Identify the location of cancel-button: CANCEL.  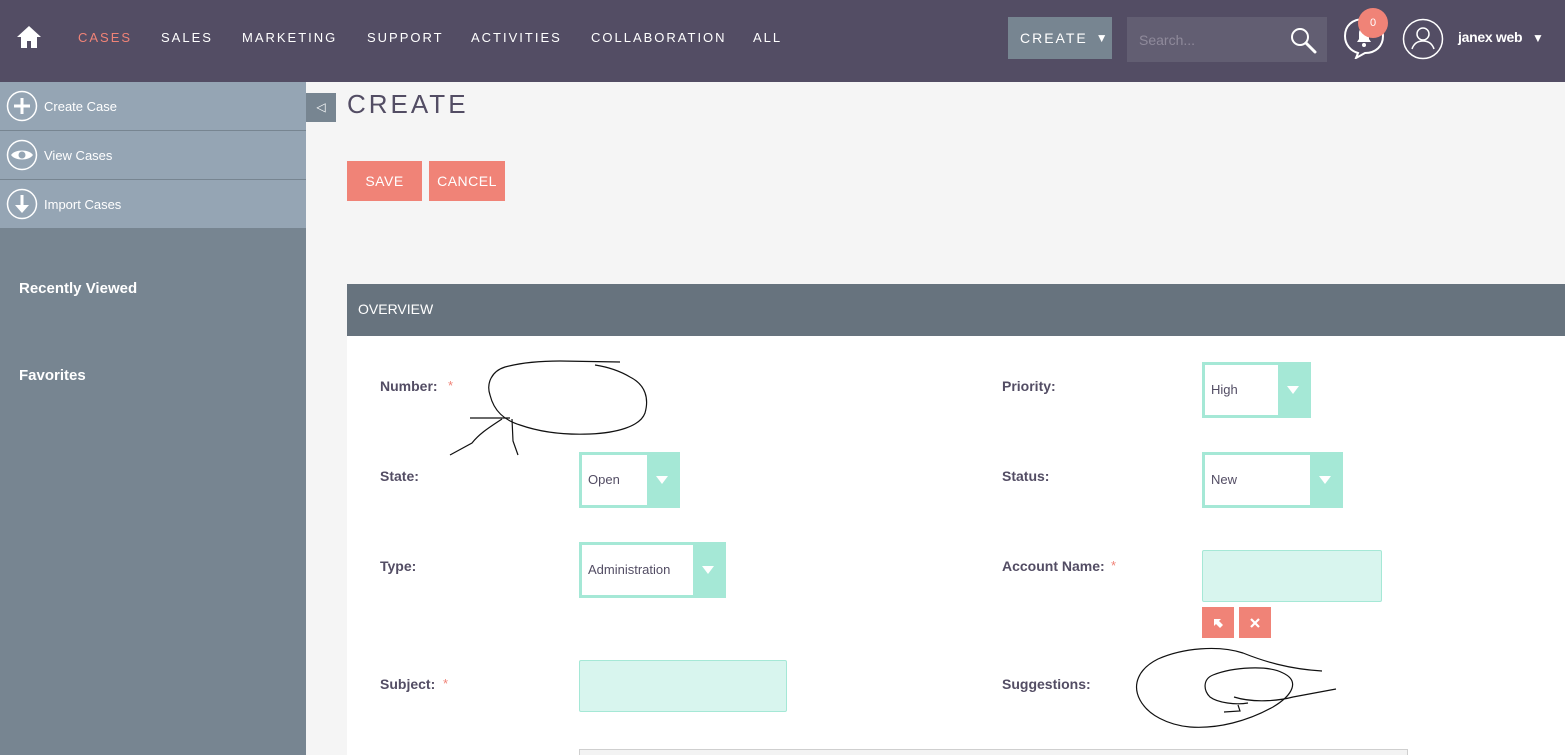
(467, 181).